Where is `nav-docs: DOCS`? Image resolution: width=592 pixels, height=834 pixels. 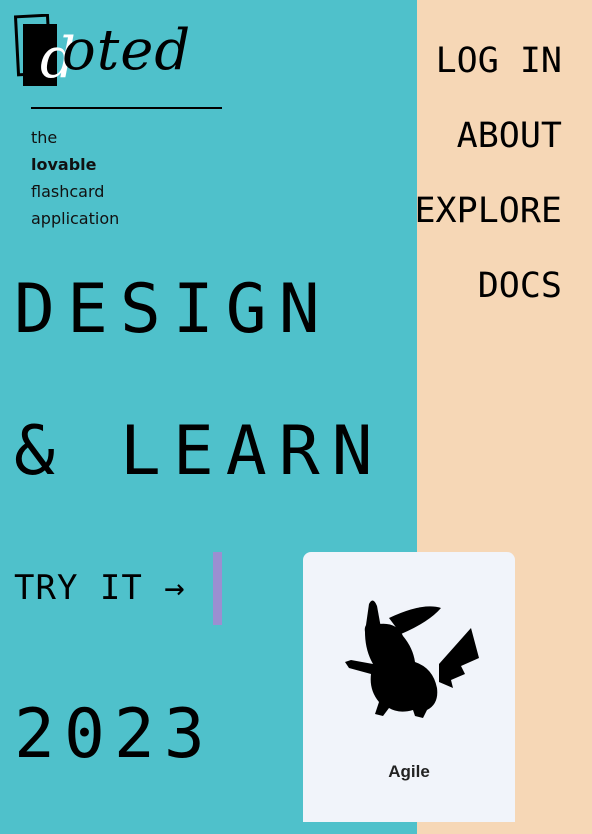
nav-docs: DOCS is located at coordinates (488, 286).